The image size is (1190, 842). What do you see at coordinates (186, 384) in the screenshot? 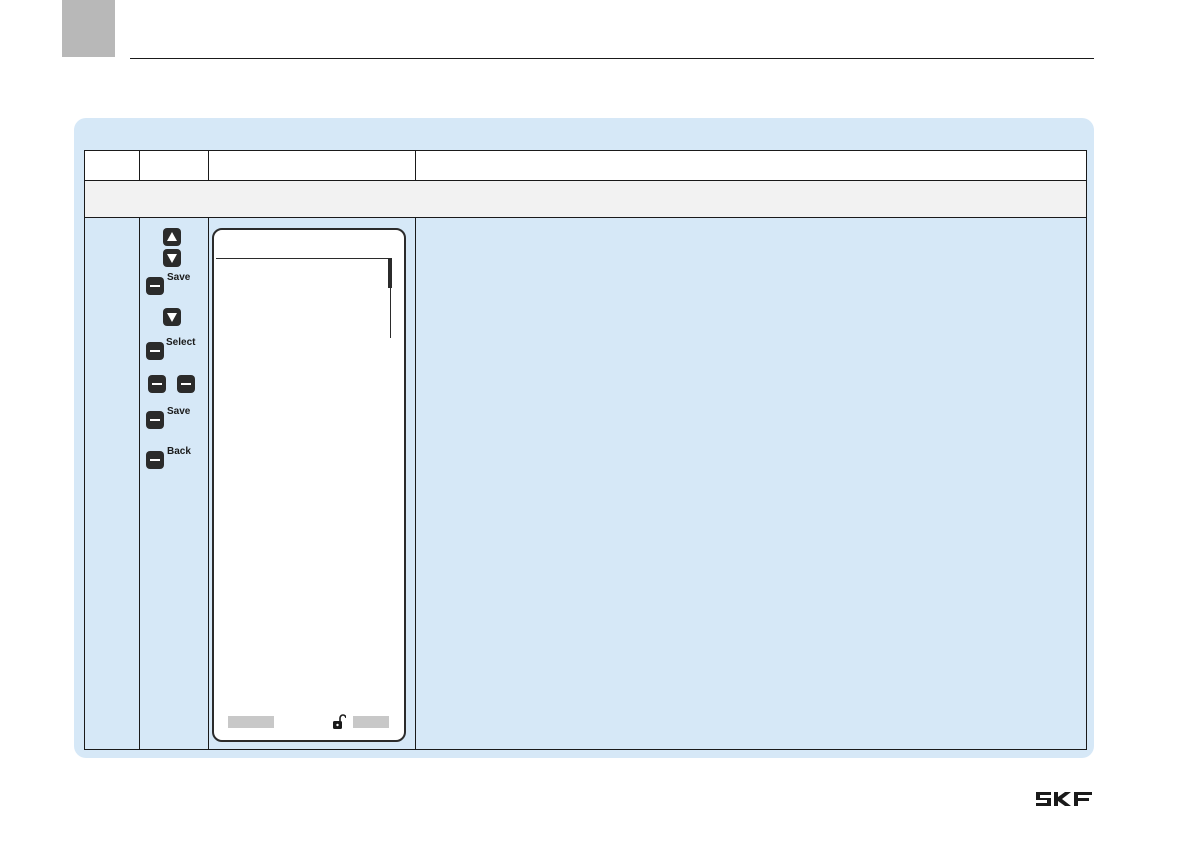
I see `soft-key-right-icon` at bounding box center [186, 384].